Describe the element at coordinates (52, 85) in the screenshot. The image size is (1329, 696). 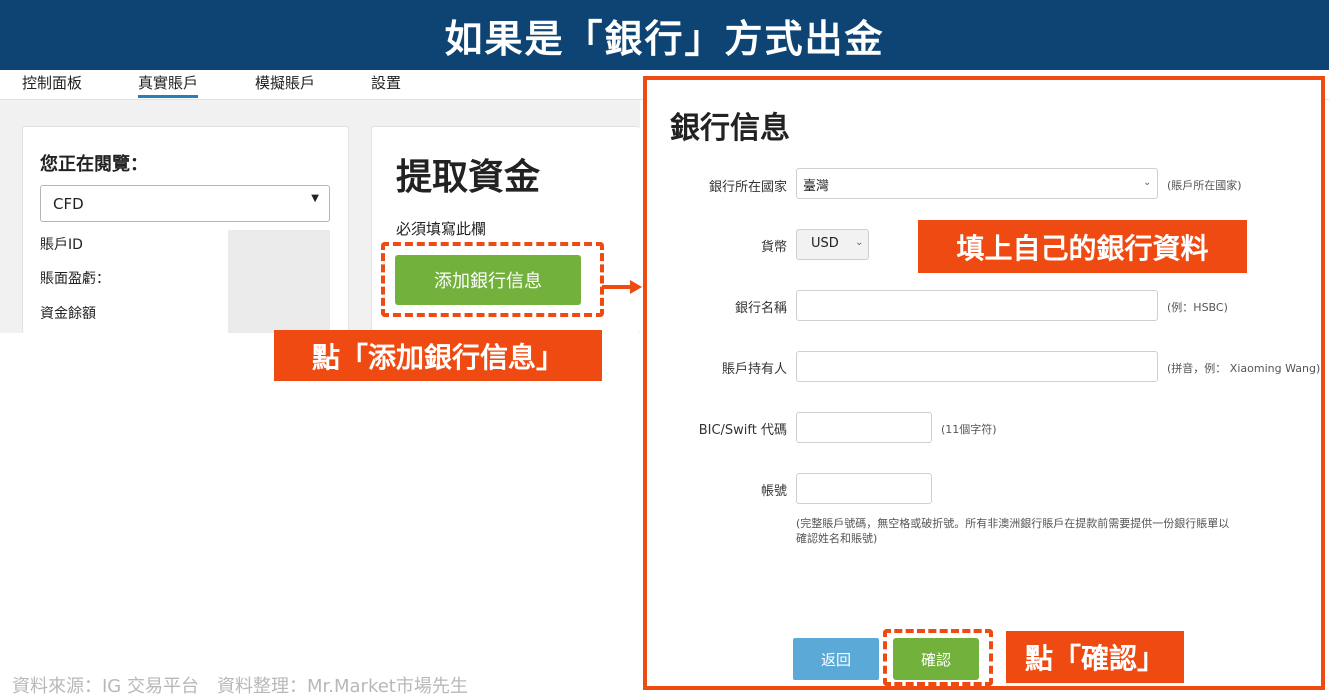
I see `tab-dashboard: 控制面板` at that location.